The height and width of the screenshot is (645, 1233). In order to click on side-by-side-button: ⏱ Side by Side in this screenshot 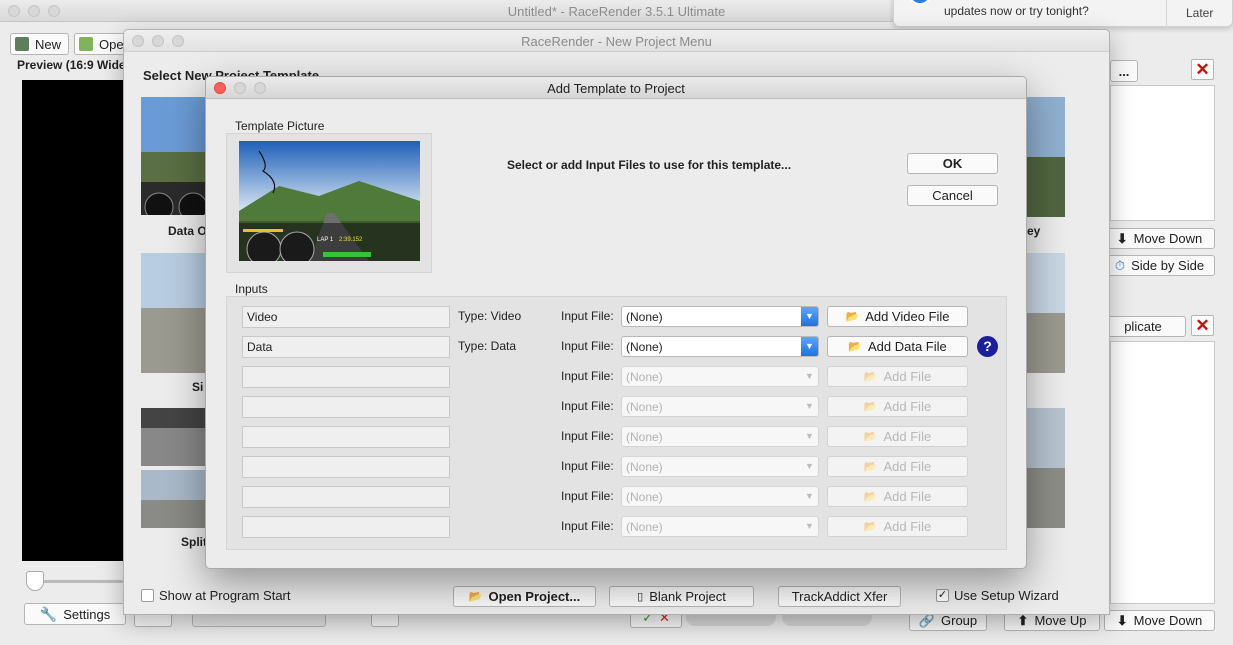, I will do `click(1159, 265)`.